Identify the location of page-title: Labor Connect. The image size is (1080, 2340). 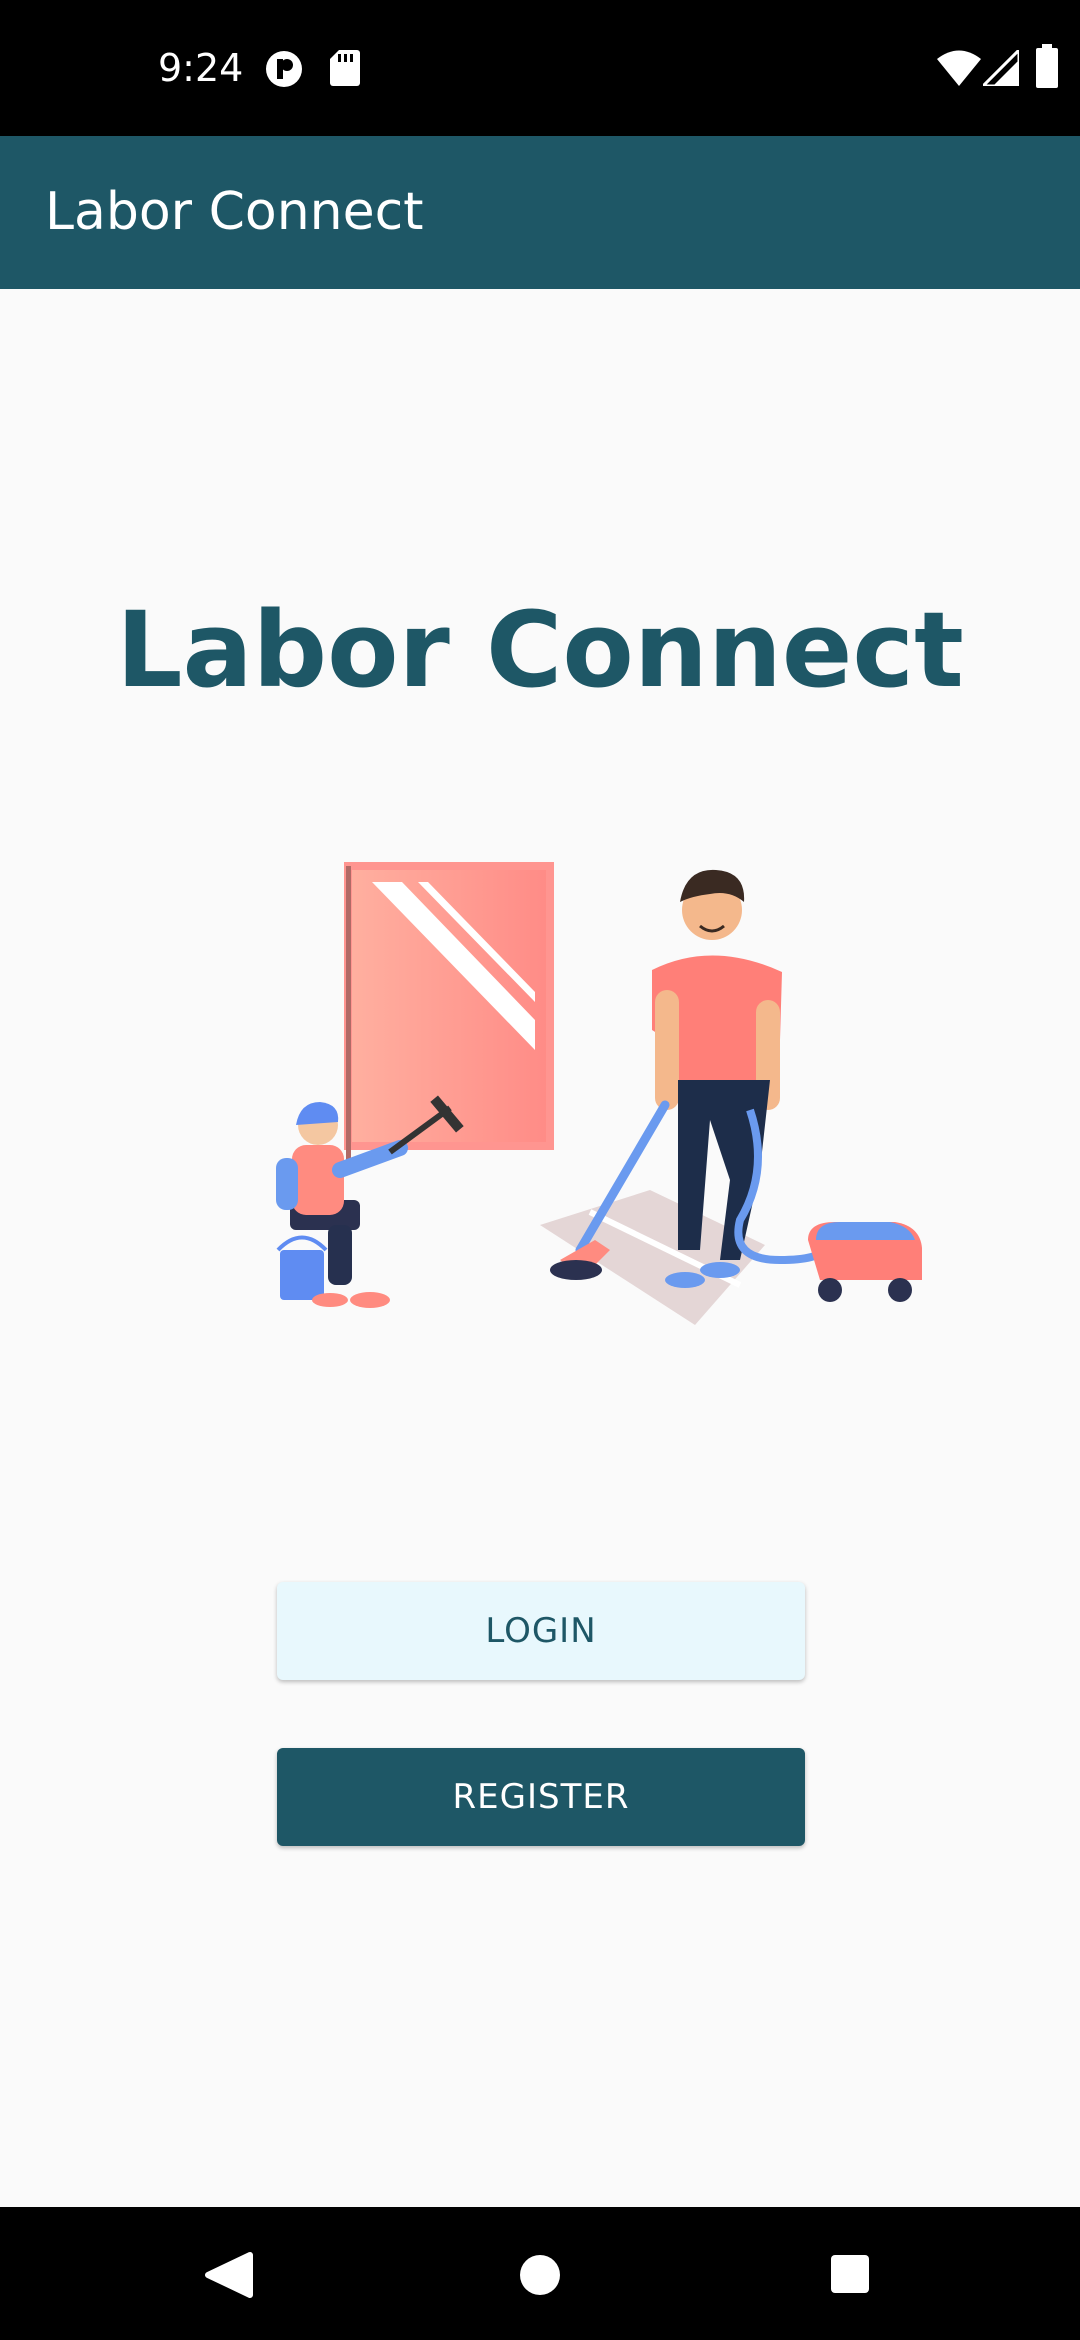
(540, 650).